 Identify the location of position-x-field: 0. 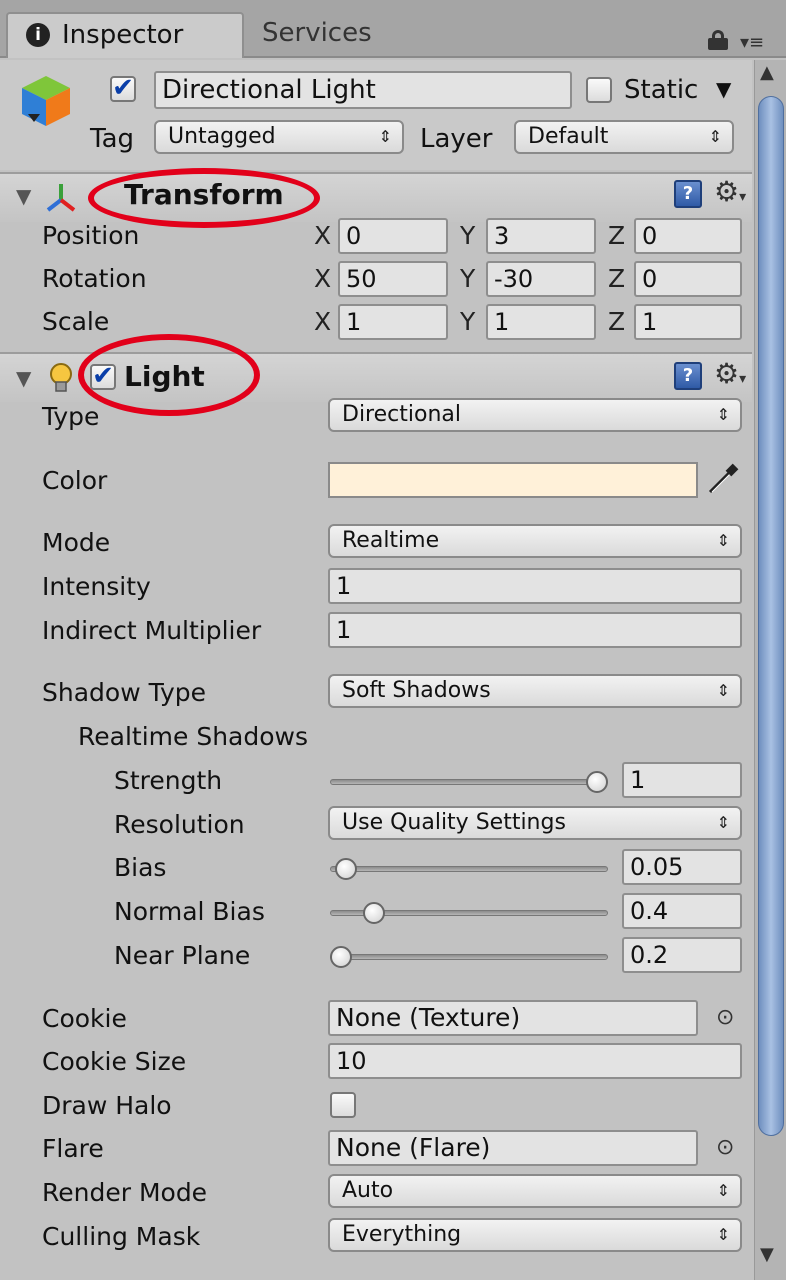
(393, 236).